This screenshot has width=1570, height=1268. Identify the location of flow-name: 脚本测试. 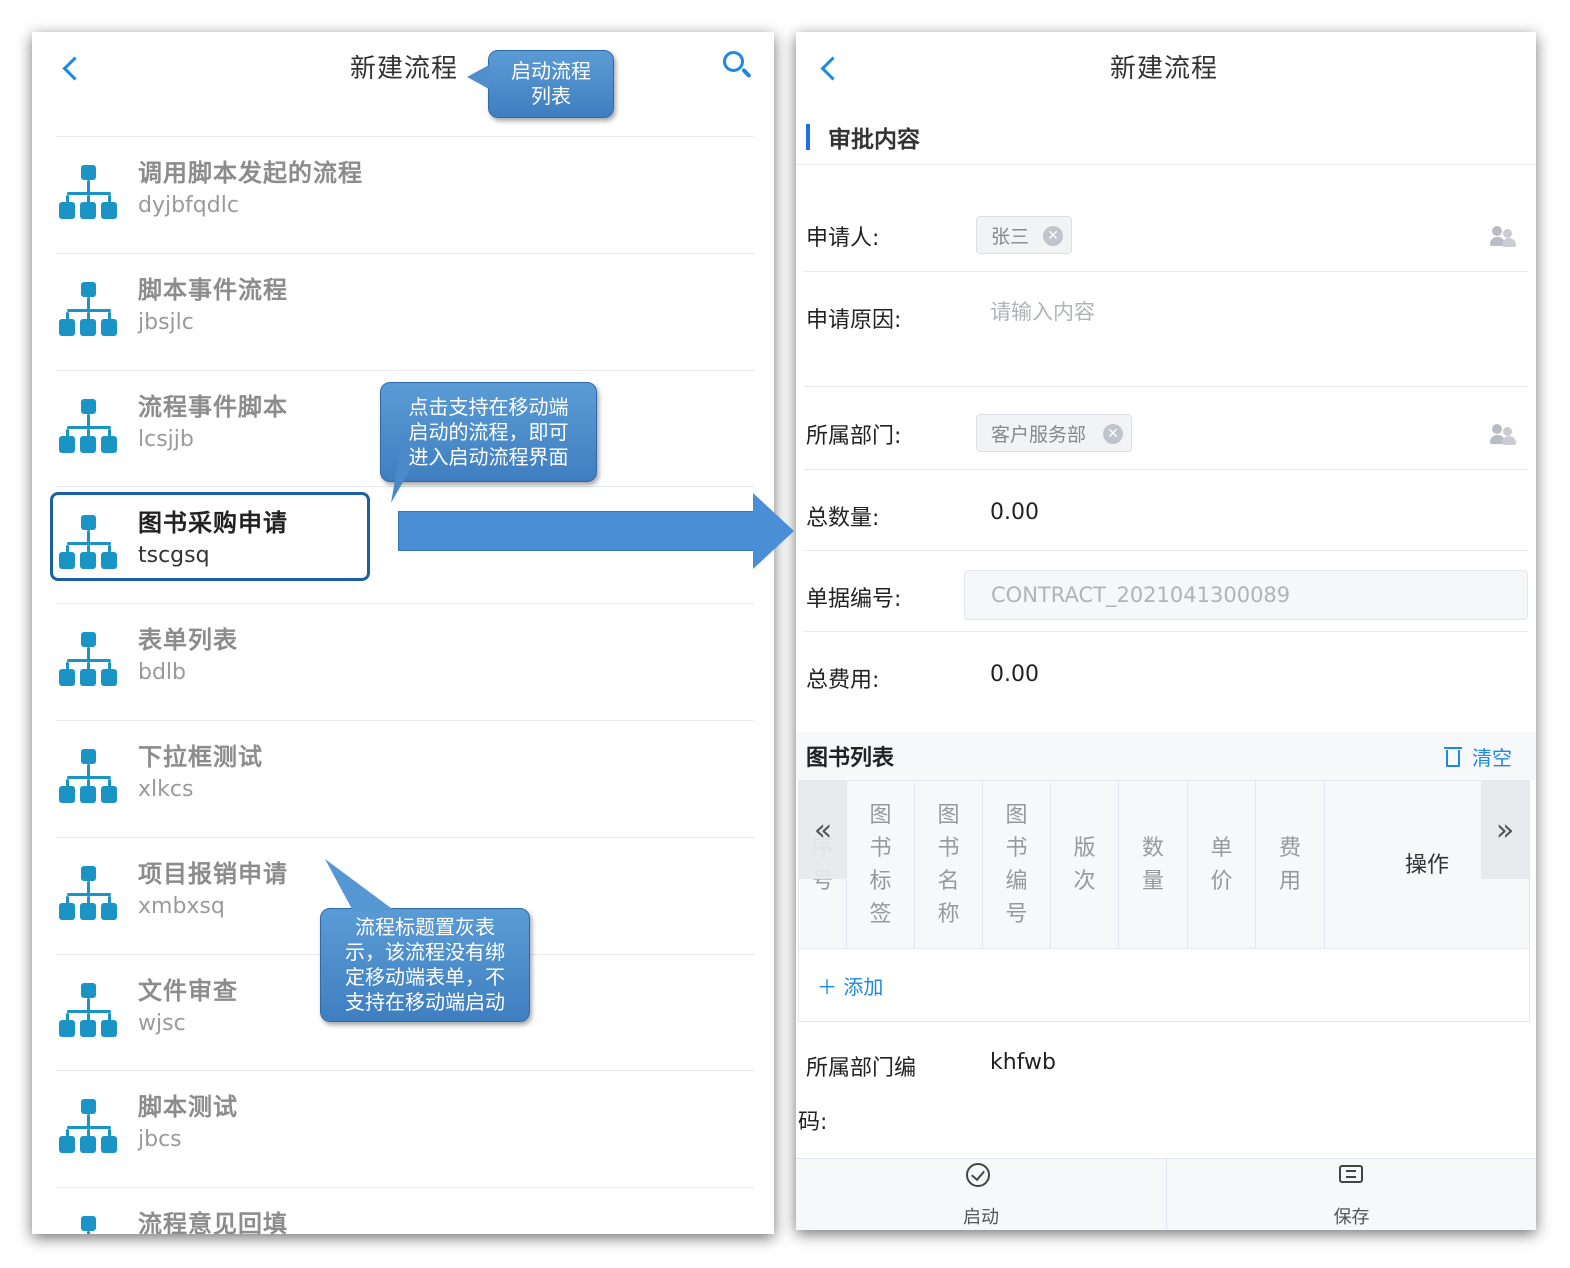
(188, 1107).